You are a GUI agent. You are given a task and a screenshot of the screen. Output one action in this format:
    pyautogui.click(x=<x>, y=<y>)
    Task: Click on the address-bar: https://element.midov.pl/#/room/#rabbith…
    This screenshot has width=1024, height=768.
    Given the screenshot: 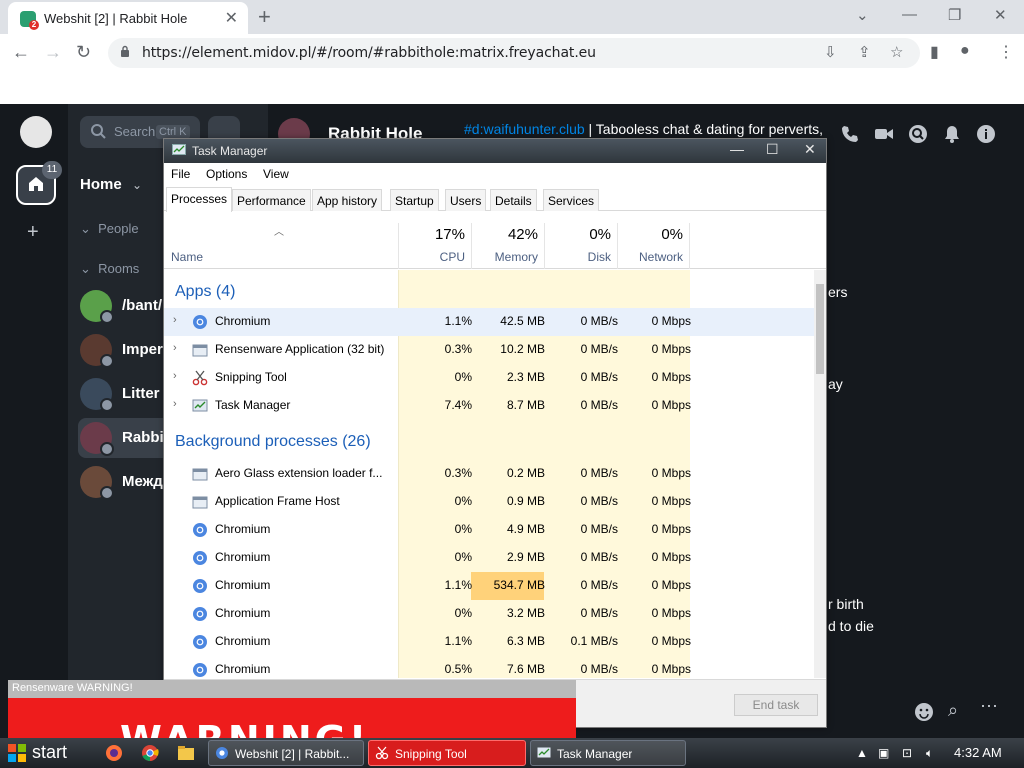 What is the action you would take?
    pyautogui.click(x=514, y=53)
    